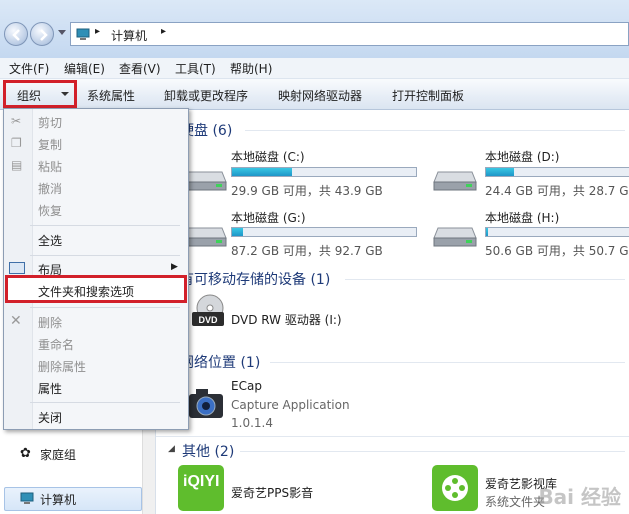 This screenshot has width=629, height=514. What do you see at coordinates (62, 32) in the screenshot?
I see `recent-pages-chevron-icon` at bounding box center [62, 32].